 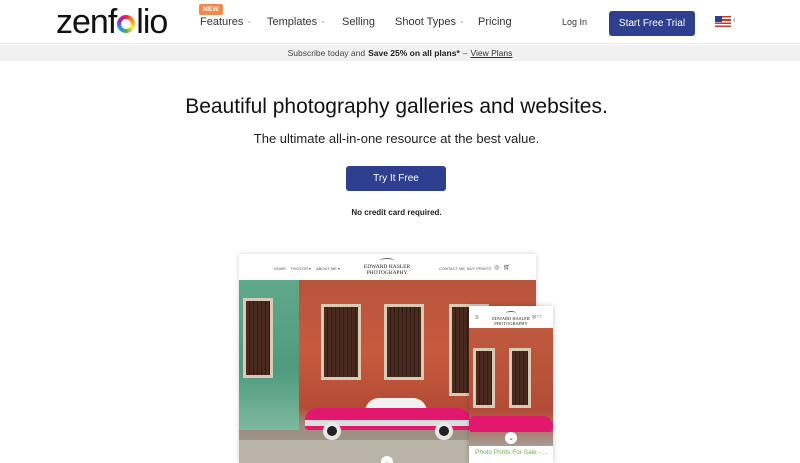 I want to click on logo-text-right: lio, so click(x=152, y=21).